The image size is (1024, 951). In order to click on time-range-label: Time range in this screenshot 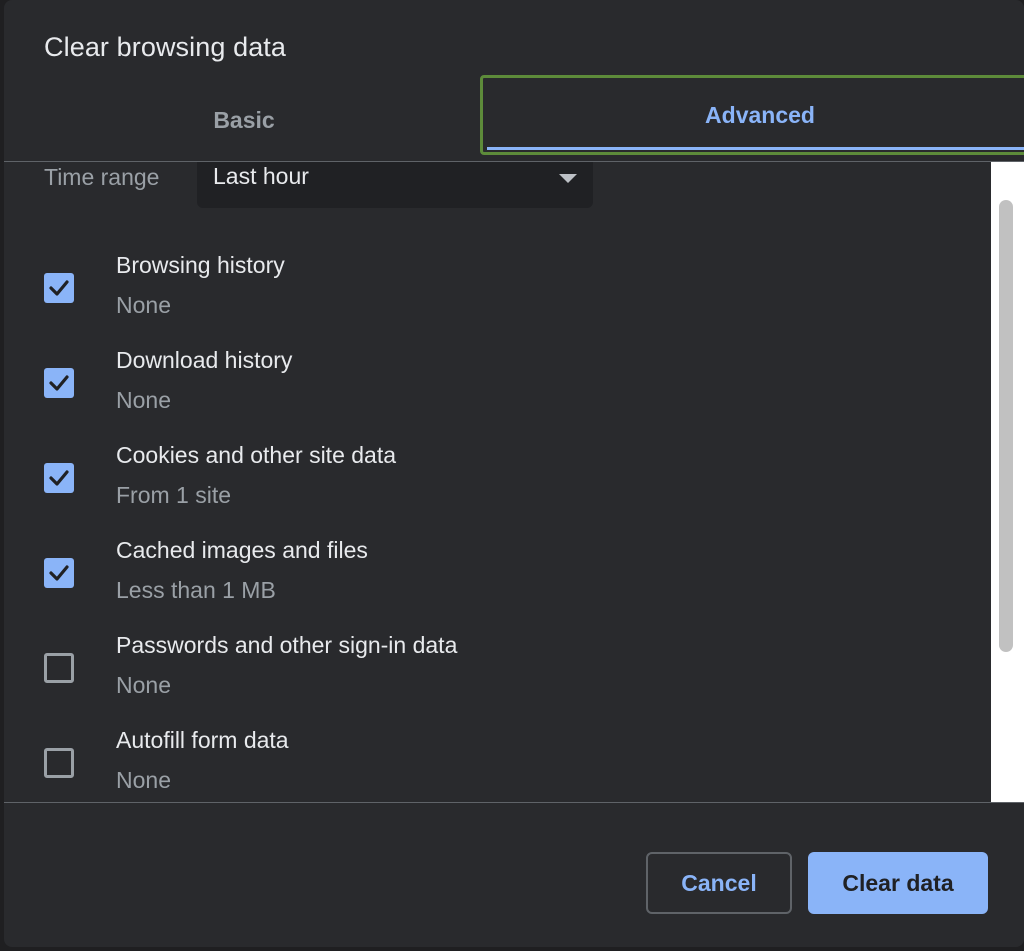, I will do `click(102, 177)`.